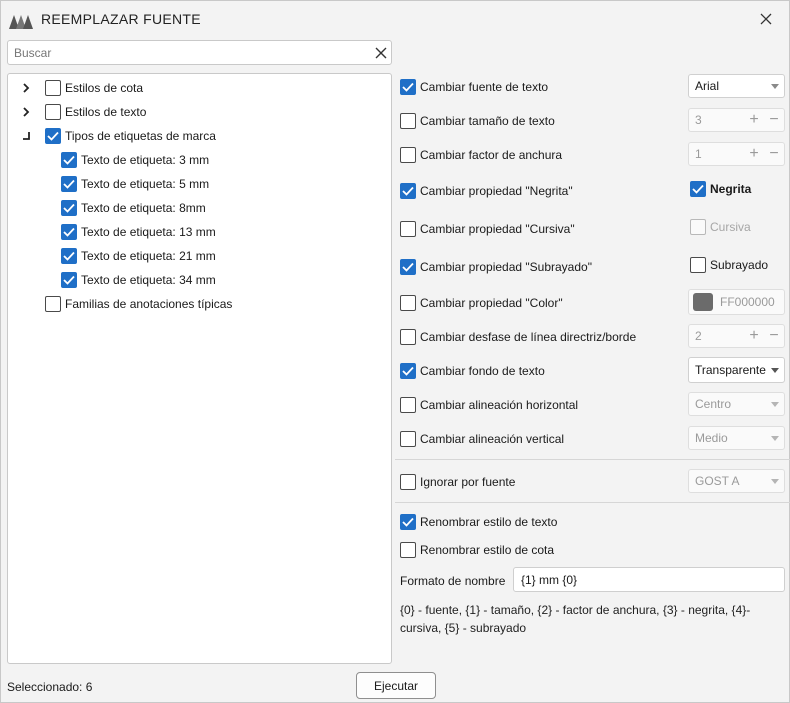 The image size is (790, 703). What do you see at coordinates (408, 87) in the screenshot?
I see `font-checkbox` at bounding box center [408, 87].